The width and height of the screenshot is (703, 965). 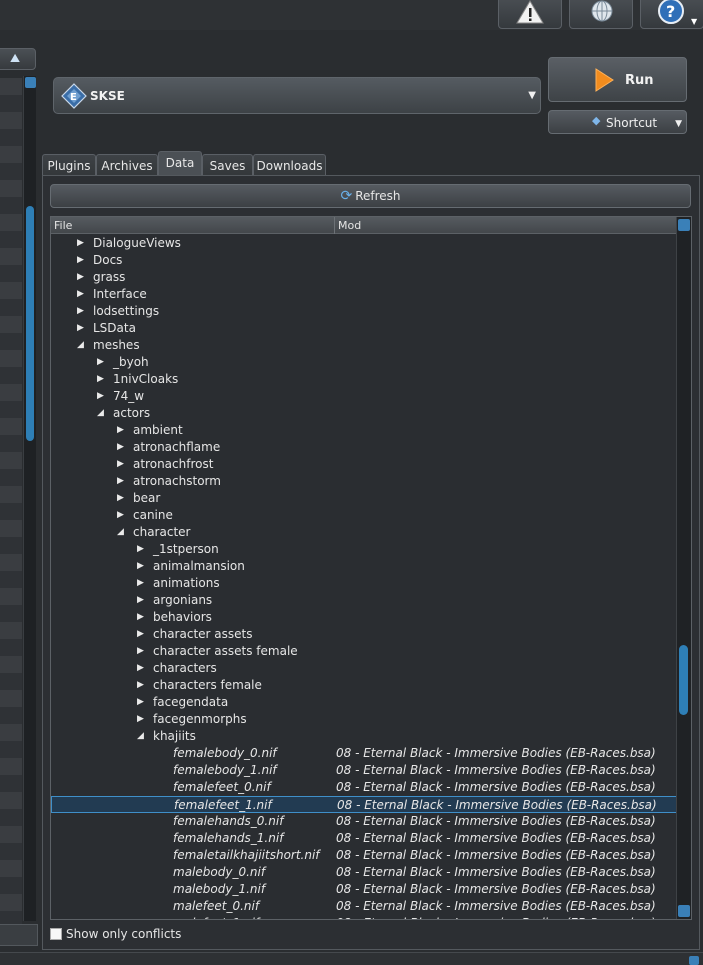 What do you see at coordinates (364, 311) in the screenshot?
I see `folder-row: ▶ lodsettings` at bounding box center [364, 311].